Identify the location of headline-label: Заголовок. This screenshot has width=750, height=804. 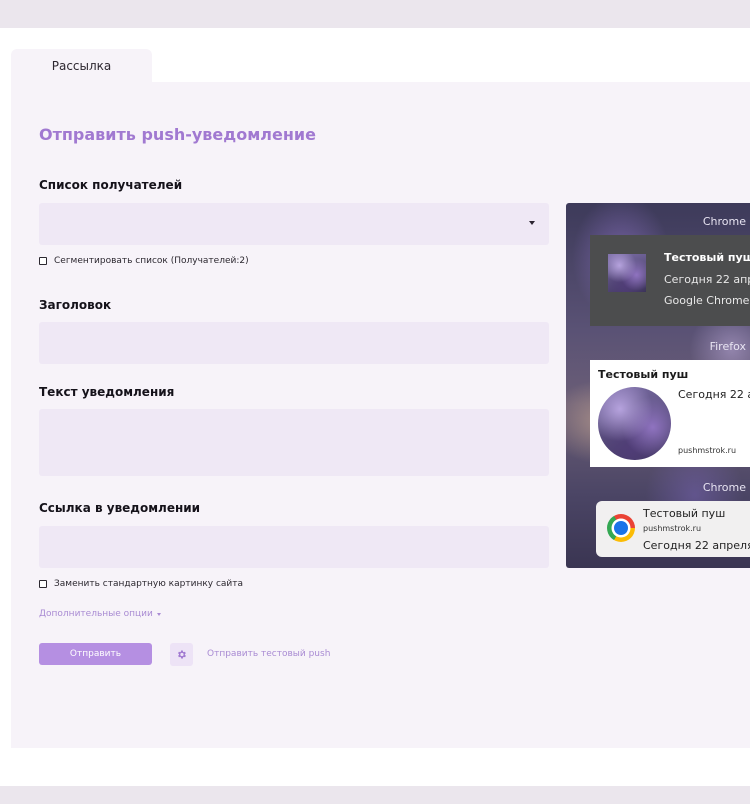
(75, 305).